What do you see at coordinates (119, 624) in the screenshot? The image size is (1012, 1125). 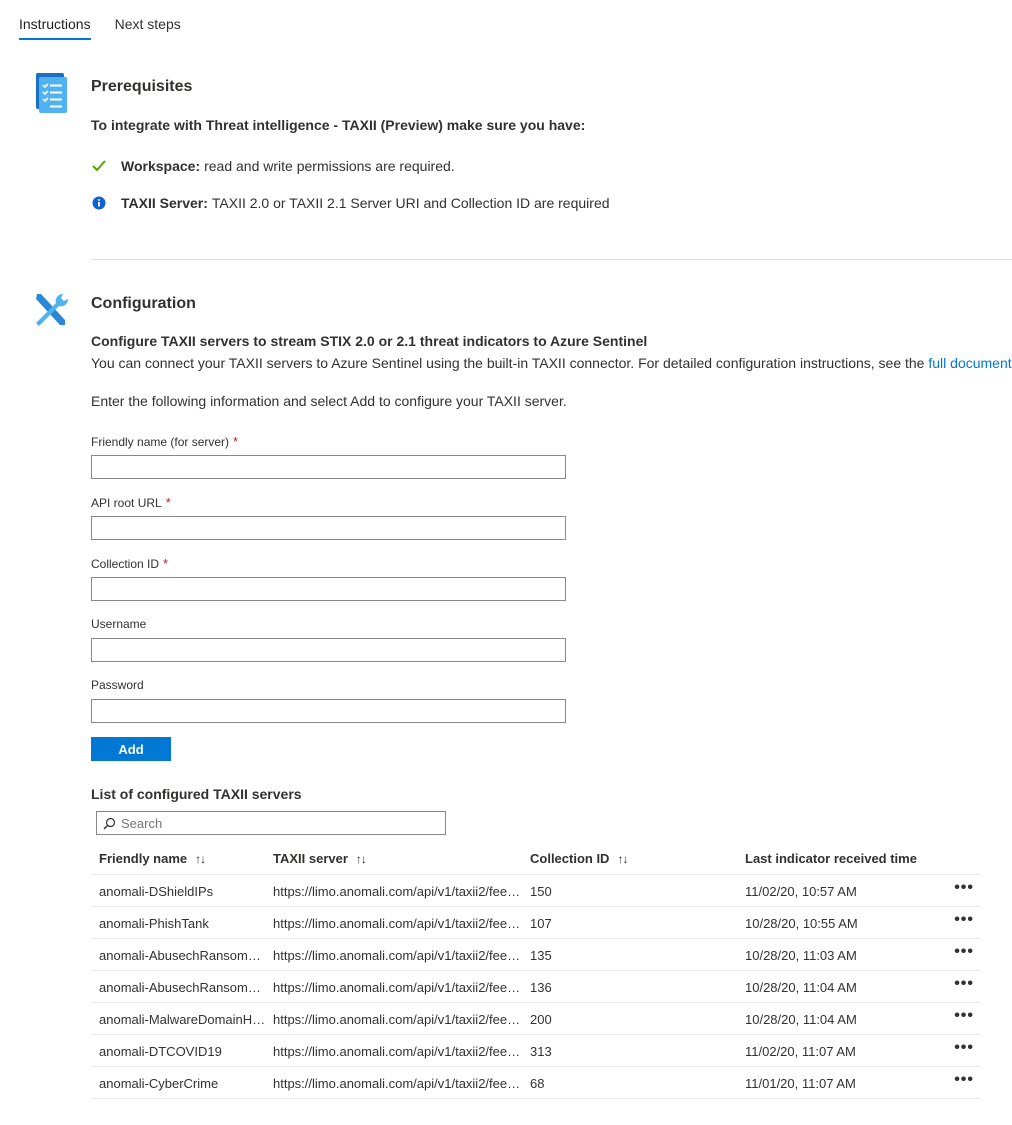 I see `username-label: Username` at bounding box center [119, 624].